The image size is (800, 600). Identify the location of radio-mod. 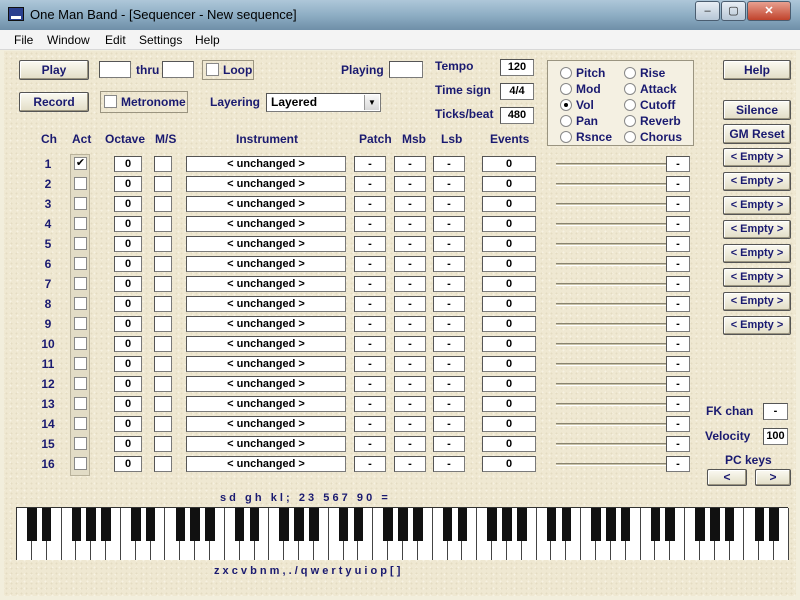
(566, 89).